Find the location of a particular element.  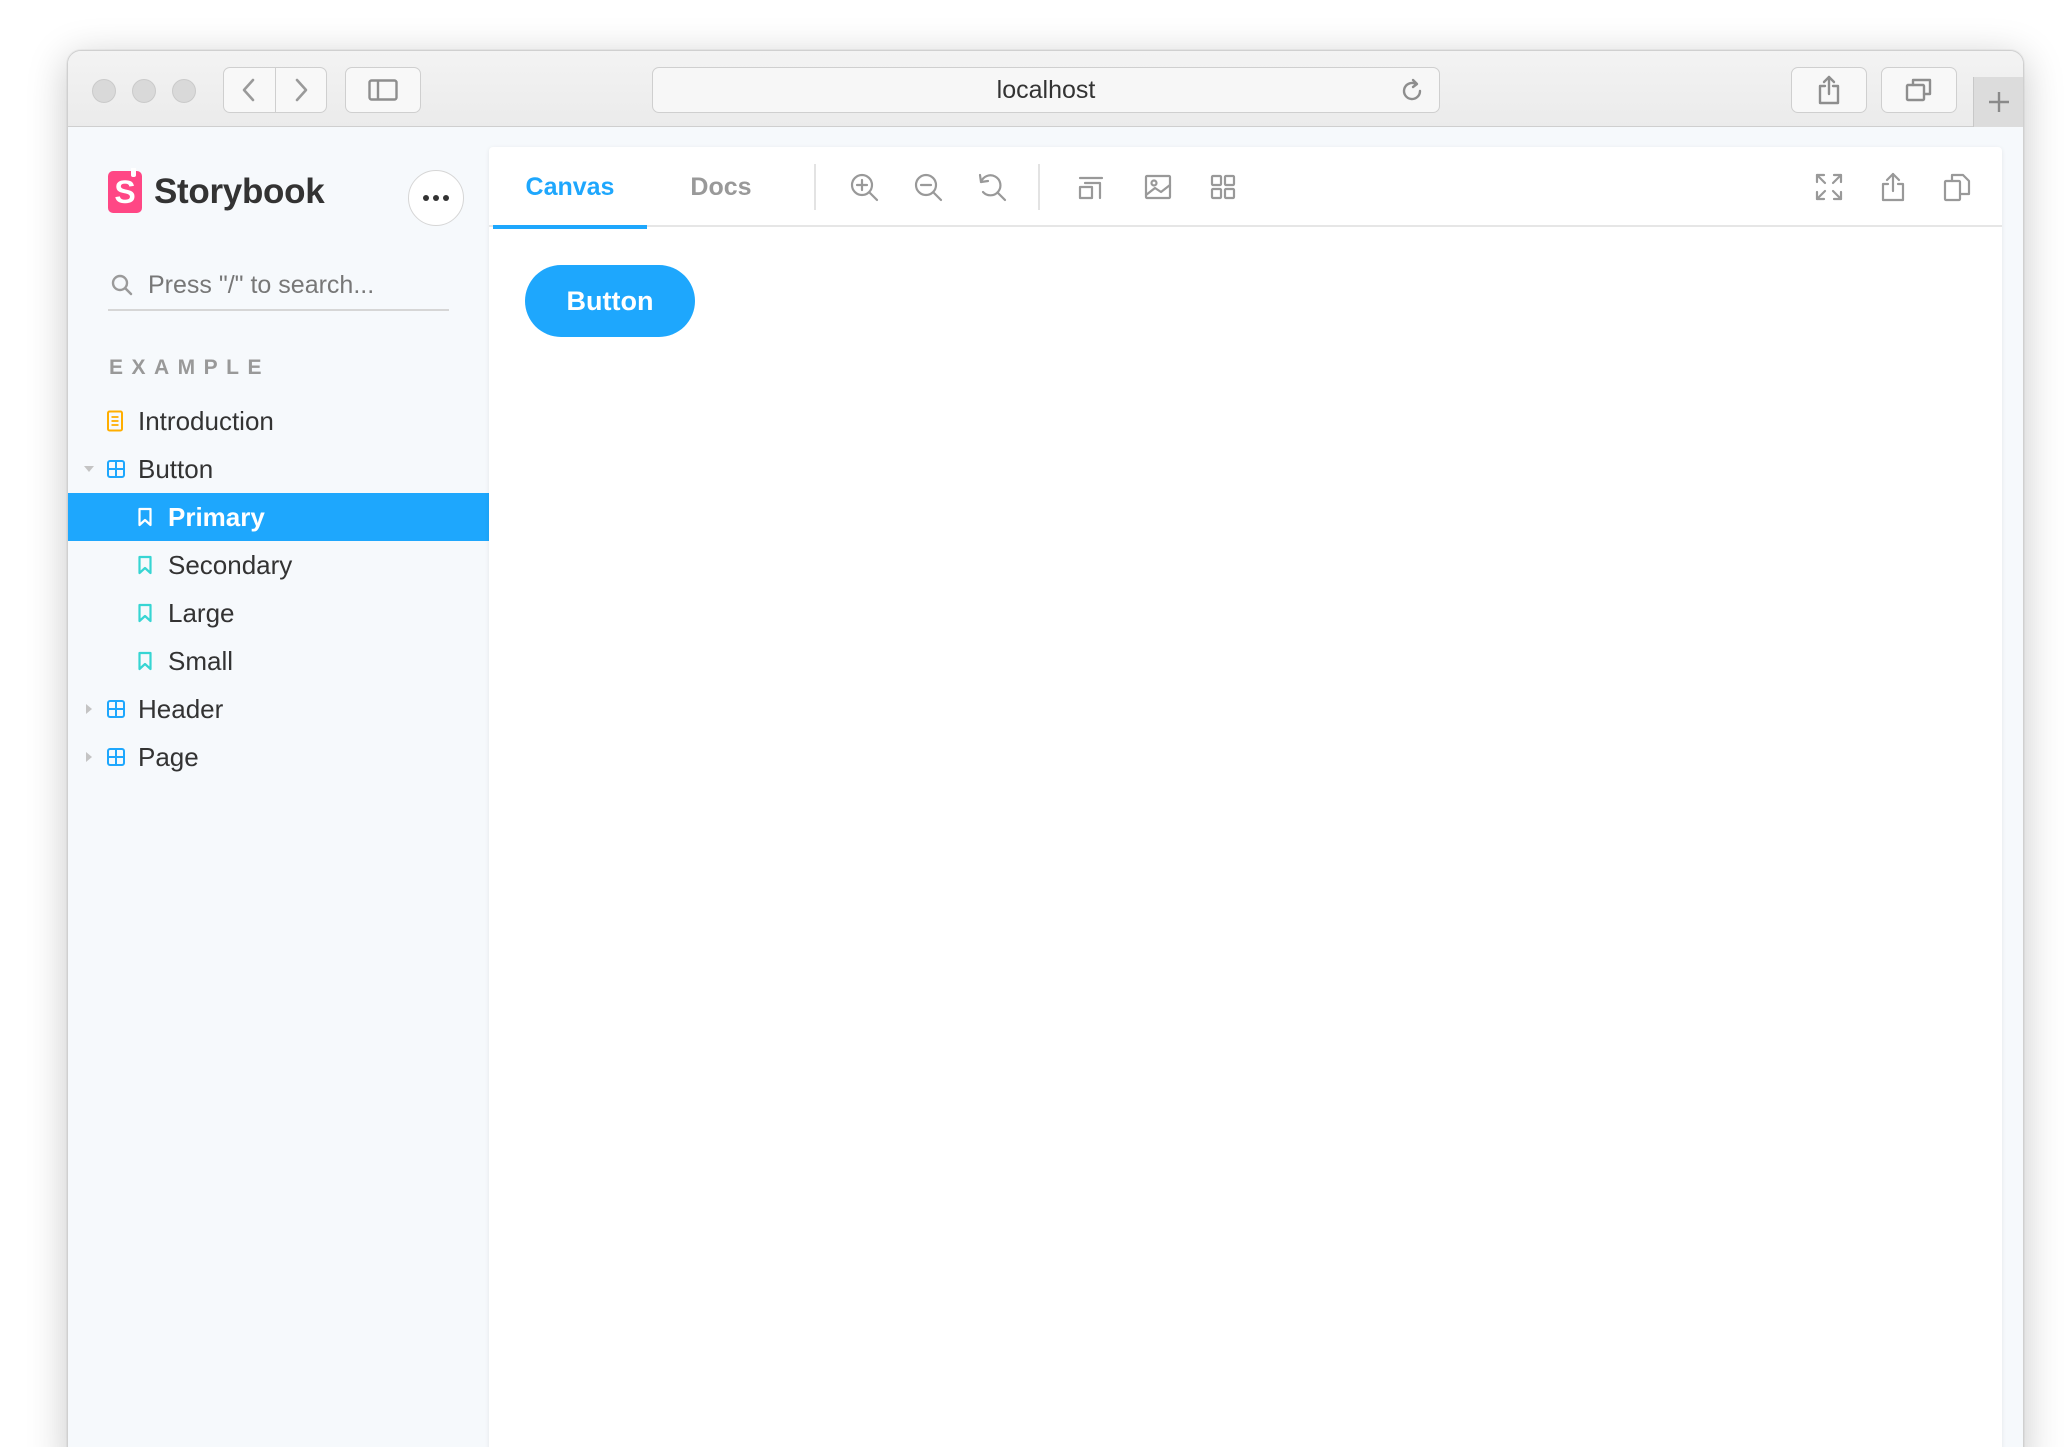

share-browser-button is located at coordinates (1829, 90).